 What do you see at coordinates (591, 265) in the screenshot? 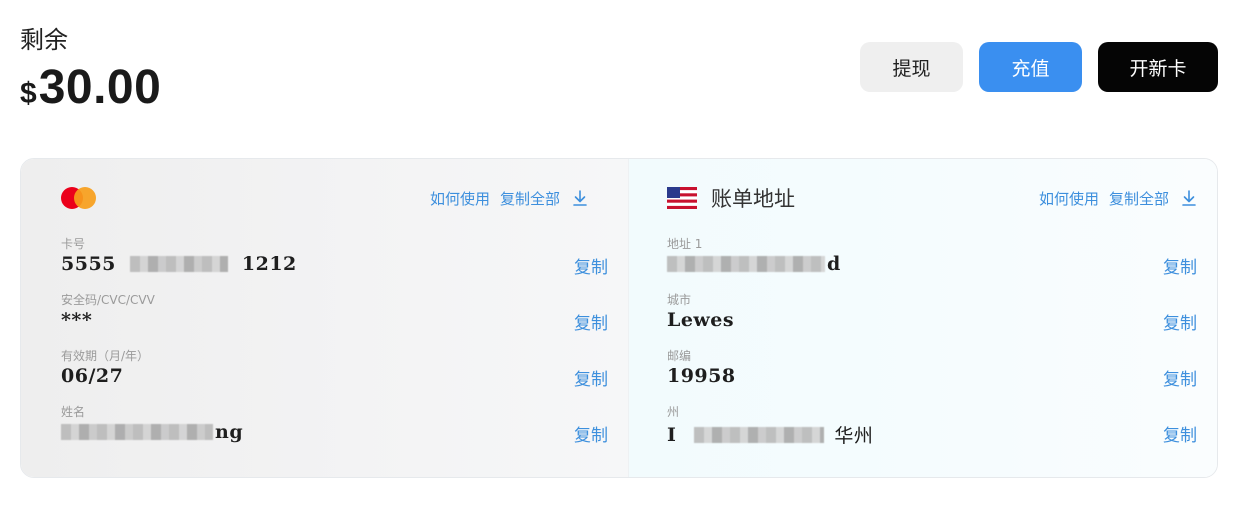
I see `copy-card-number-button: 复制` at bounding box center [591, 265].